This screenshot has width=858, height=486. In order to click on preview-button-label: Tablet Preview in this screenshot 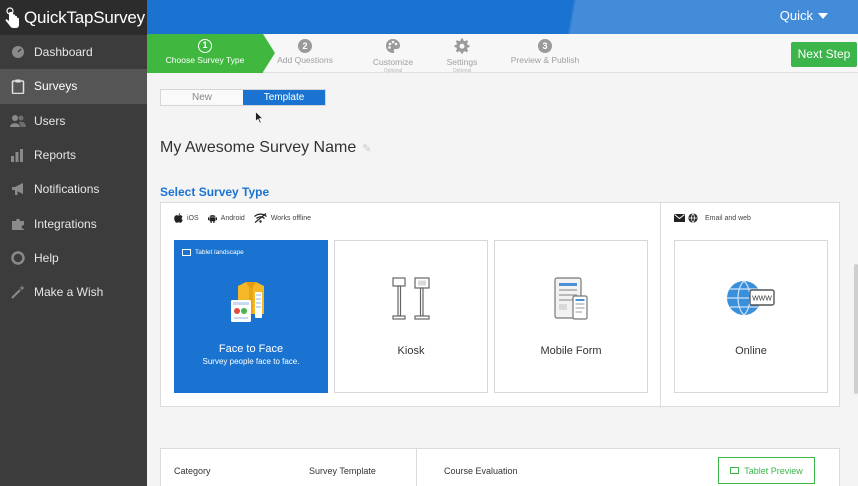, I will do `click(773, 470)`.